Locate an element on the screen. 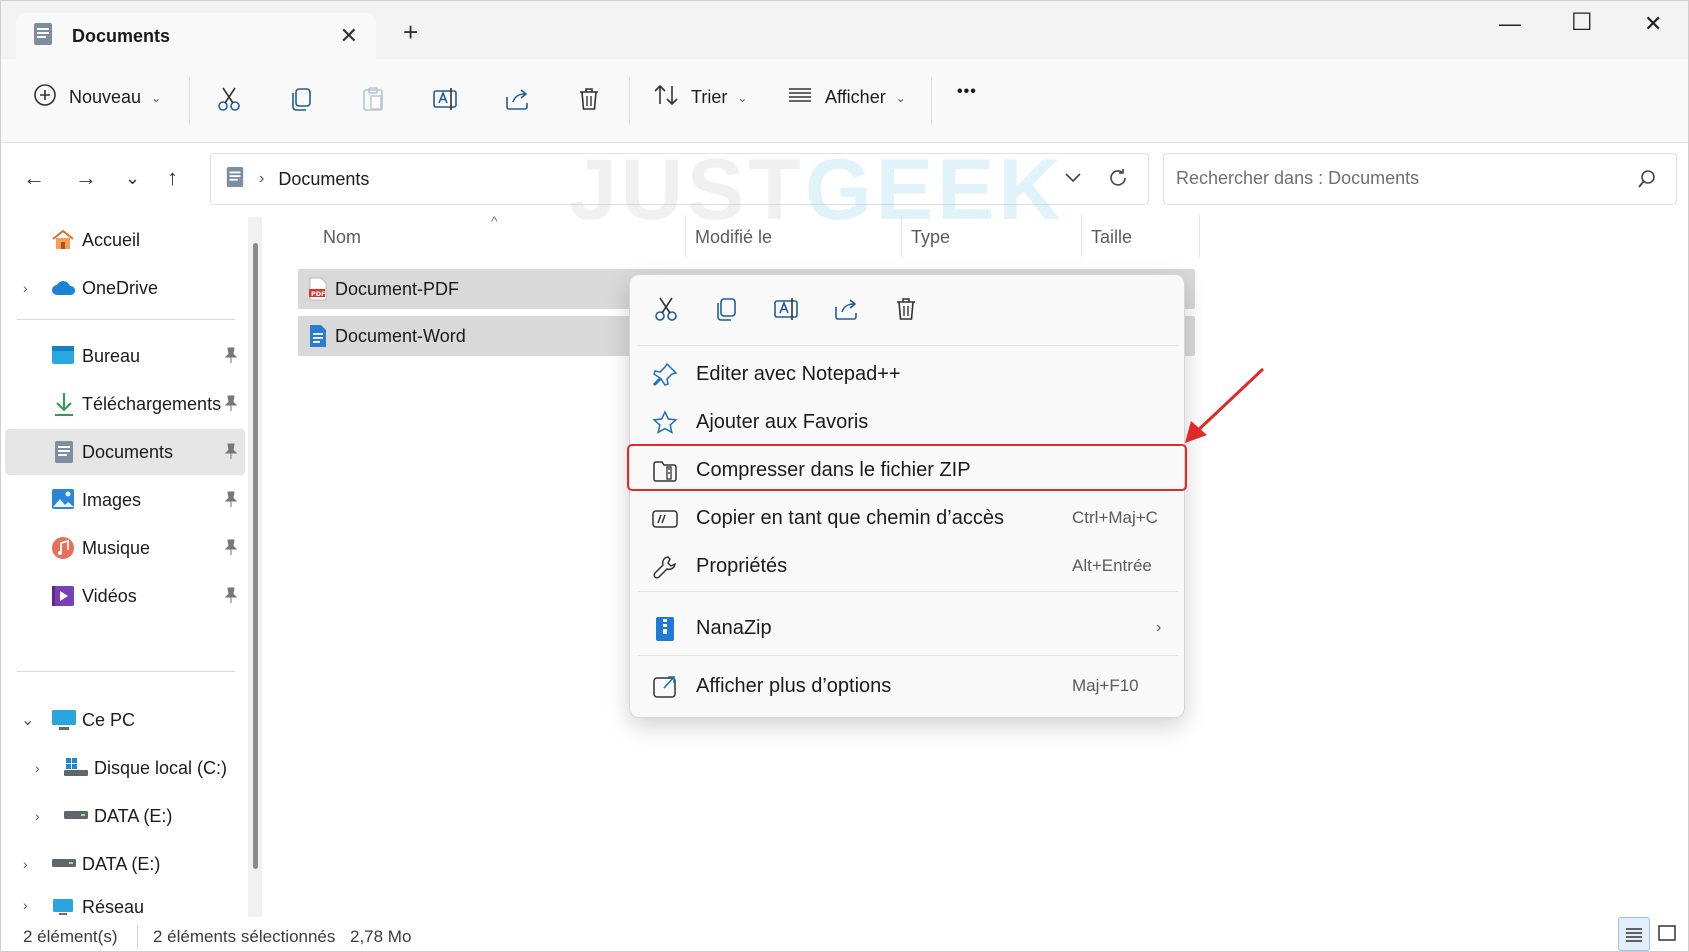 Image resolution: width=1689 pixels, height=952 pixels. chevron-down-icon is located at coordinates (1073, 179).